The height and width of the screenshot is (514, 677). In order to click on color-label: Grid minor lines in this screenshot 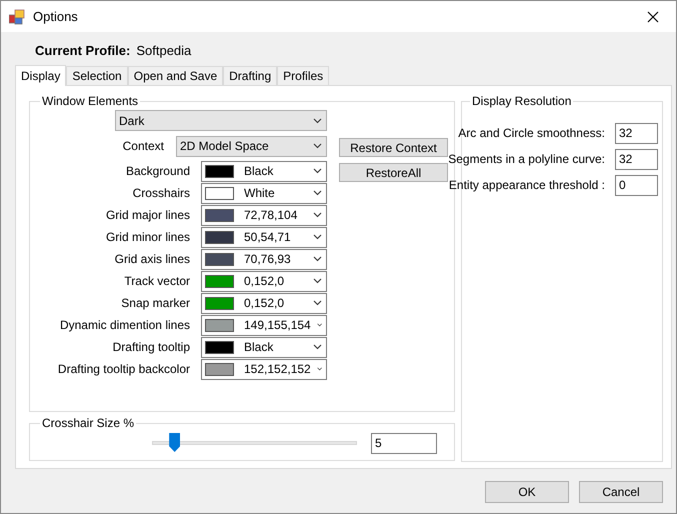, I will do `click(148, 237)`.